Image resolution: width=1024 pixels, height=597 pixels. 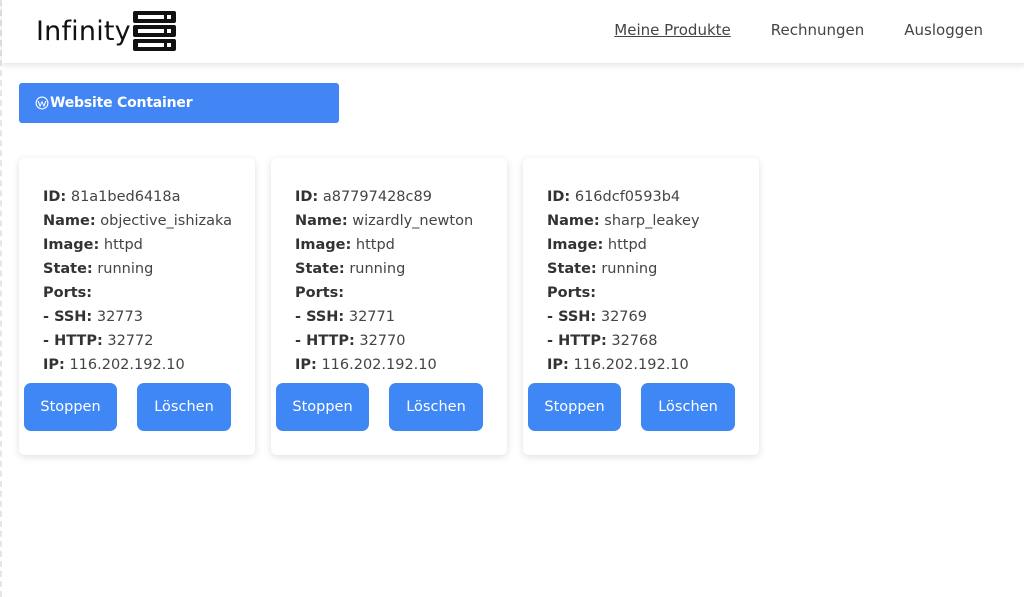 I want to click on container-ssh-port: 32771, so click(x=371, y=317).